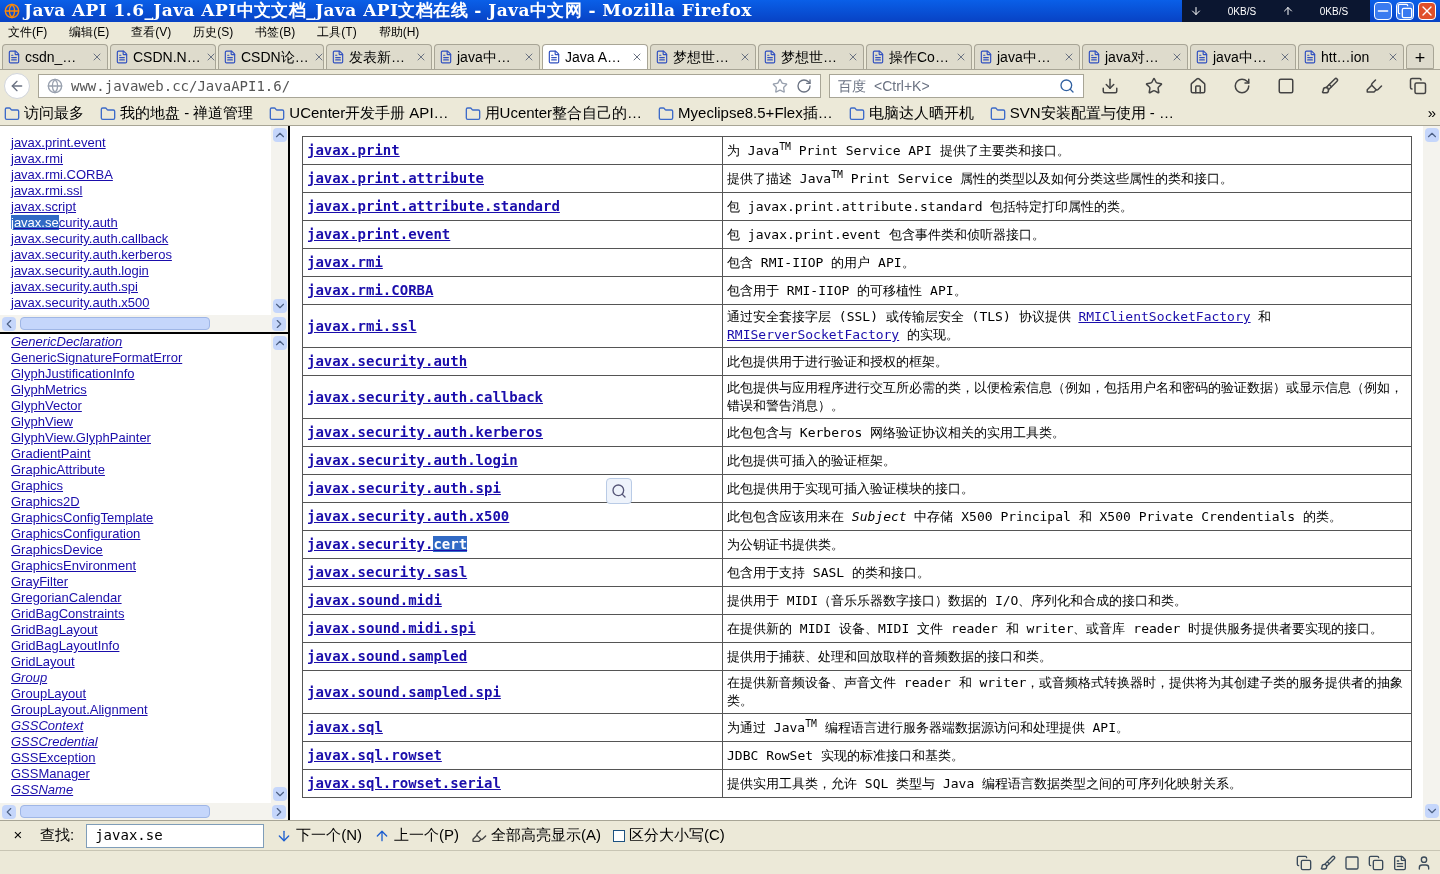 The image size is (1440, 874). I want to click on package-link: javax.script, so click(141, 207).